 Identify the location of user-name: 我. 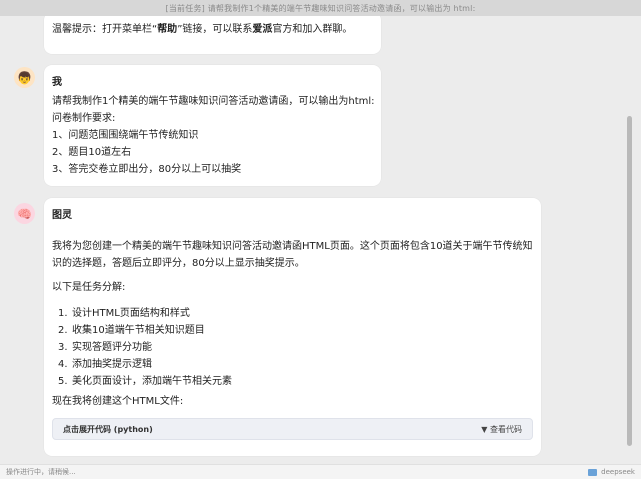
(57, 82).